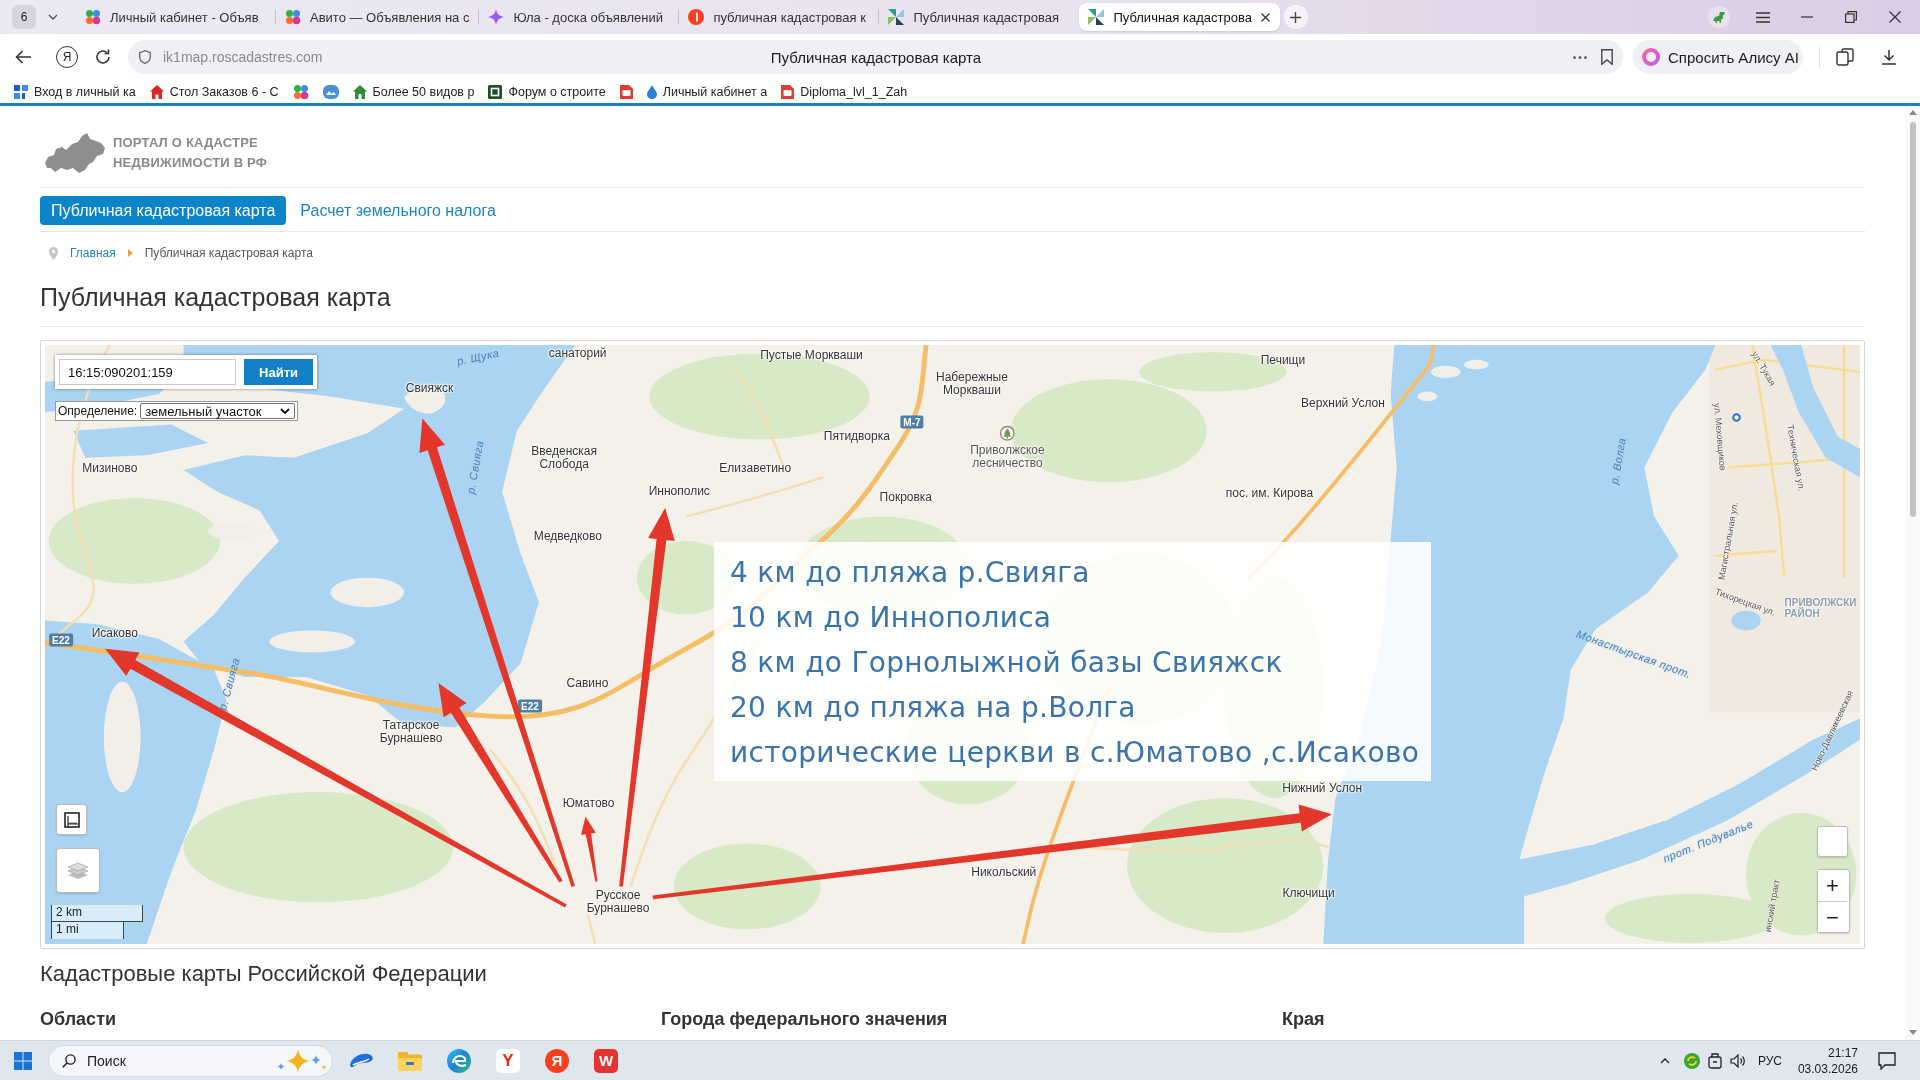 The height and width of the screenshot is (1080, 1920). I want to click on speaker-icon, so click(1737, 1060).